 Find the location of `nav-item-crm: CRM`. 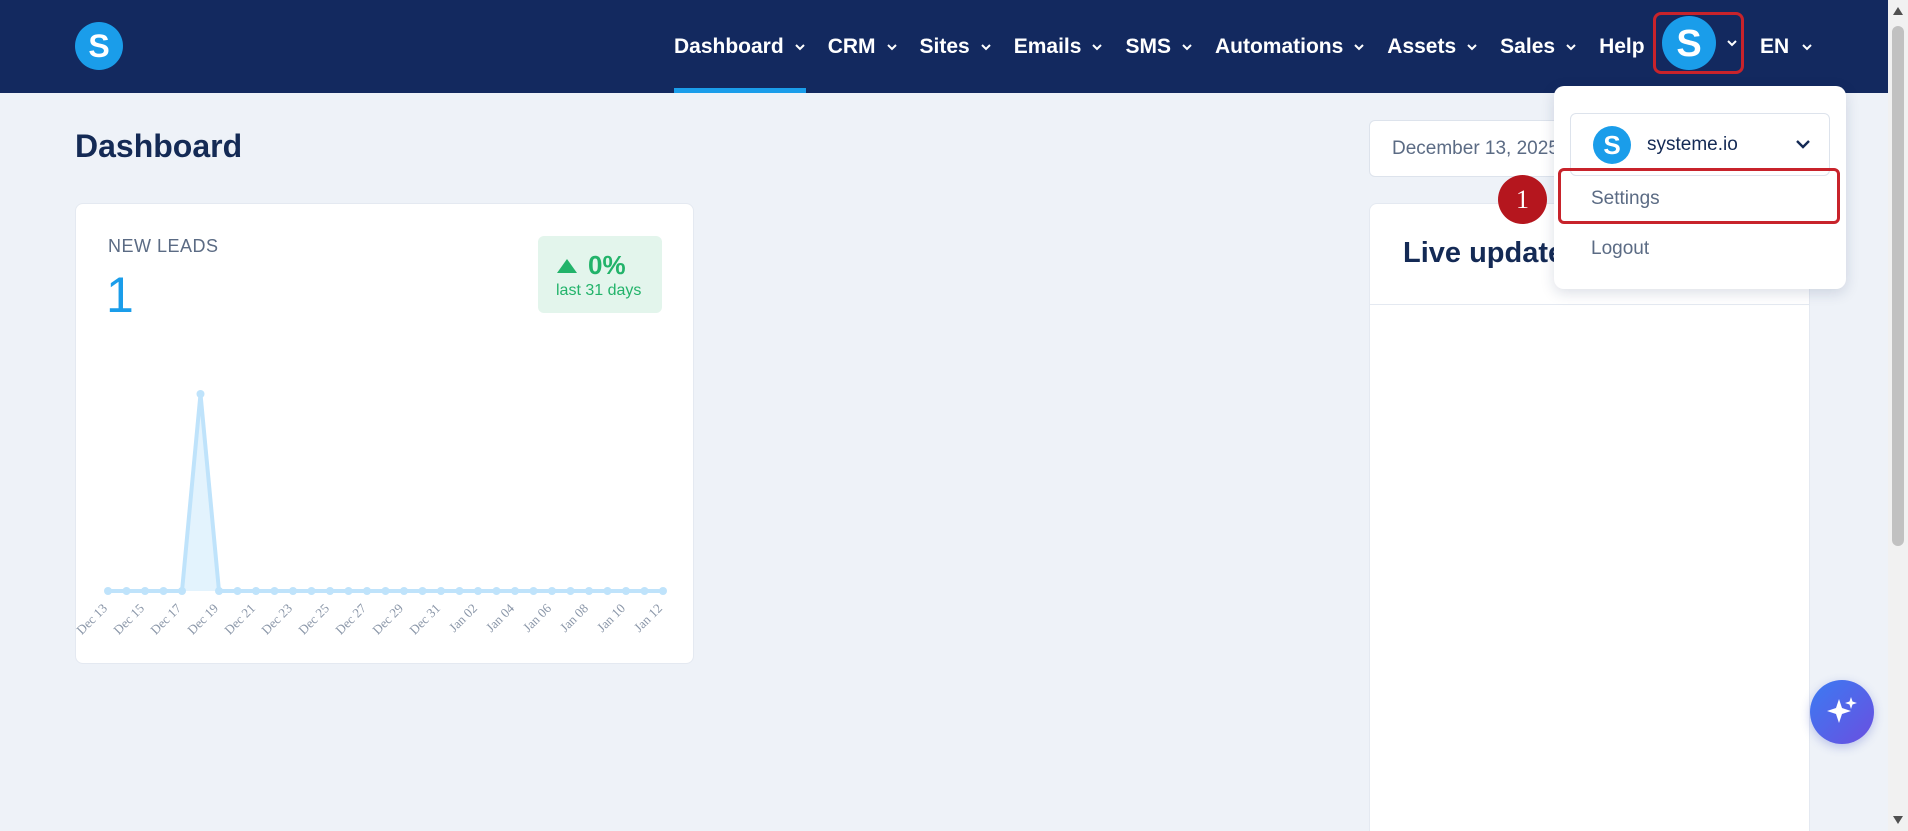

nav-item-crm: CRM is located at coordinates (863, 46).